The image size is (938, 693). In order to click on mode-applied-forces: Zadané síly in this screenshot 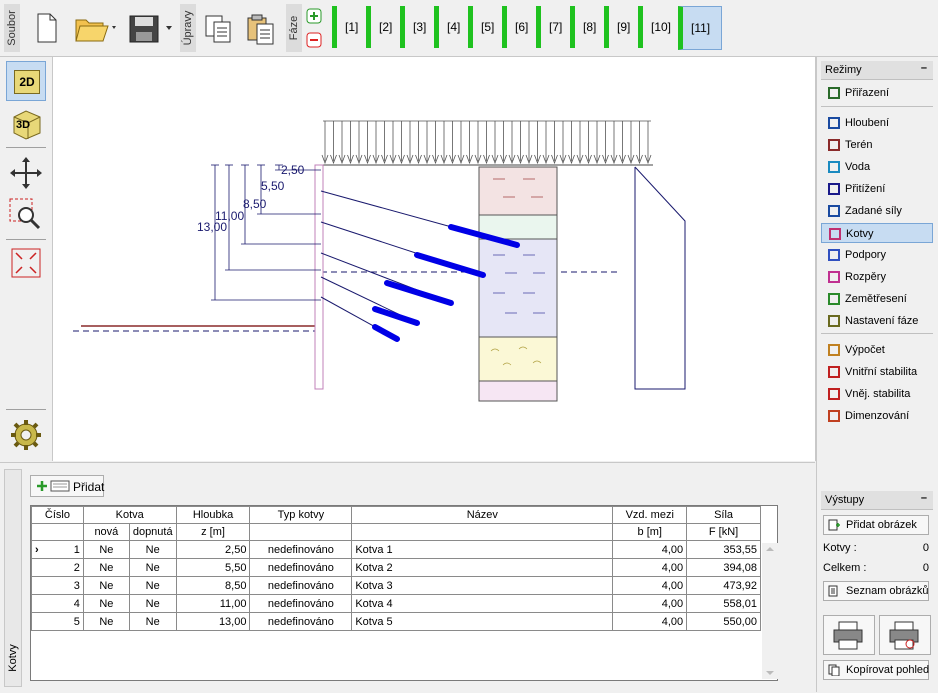, I will do `click(877, 211)`.